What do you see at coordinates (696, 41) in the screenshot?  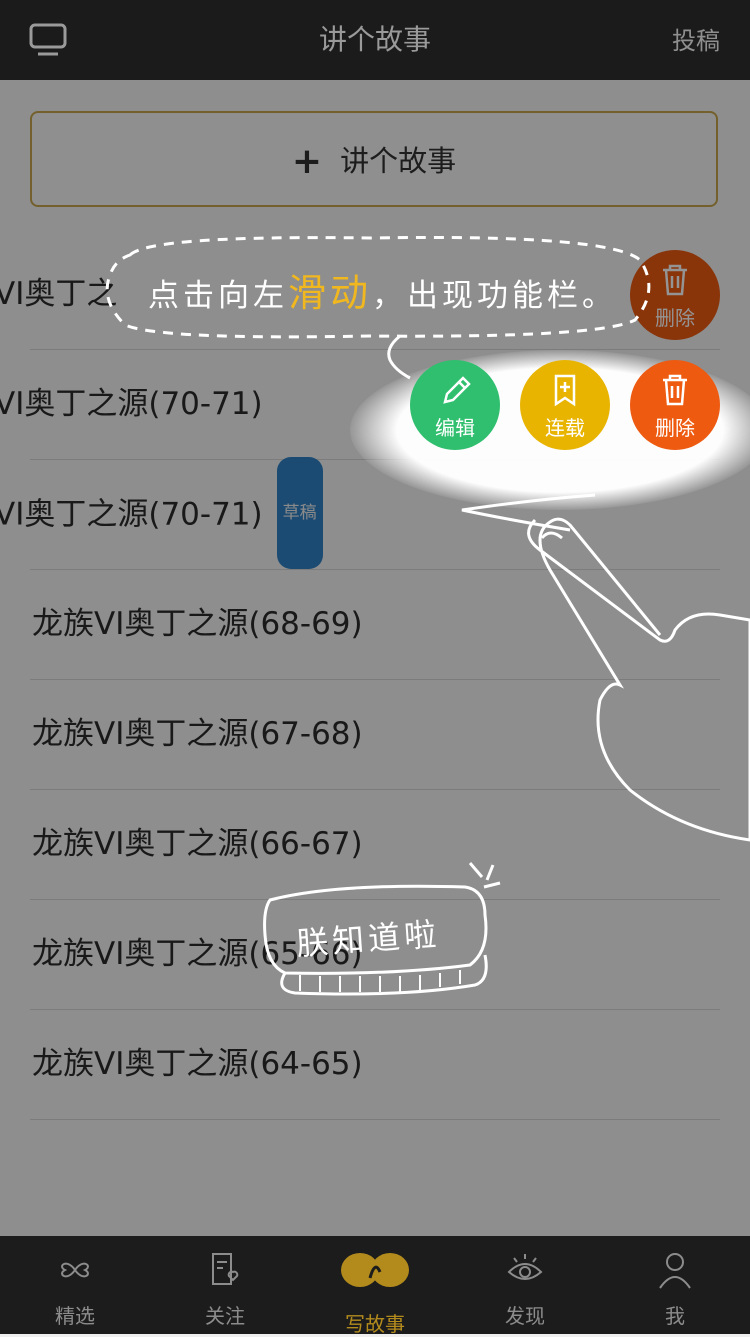 I see `submit-button: 投稿` at bounding box center [696, 41].